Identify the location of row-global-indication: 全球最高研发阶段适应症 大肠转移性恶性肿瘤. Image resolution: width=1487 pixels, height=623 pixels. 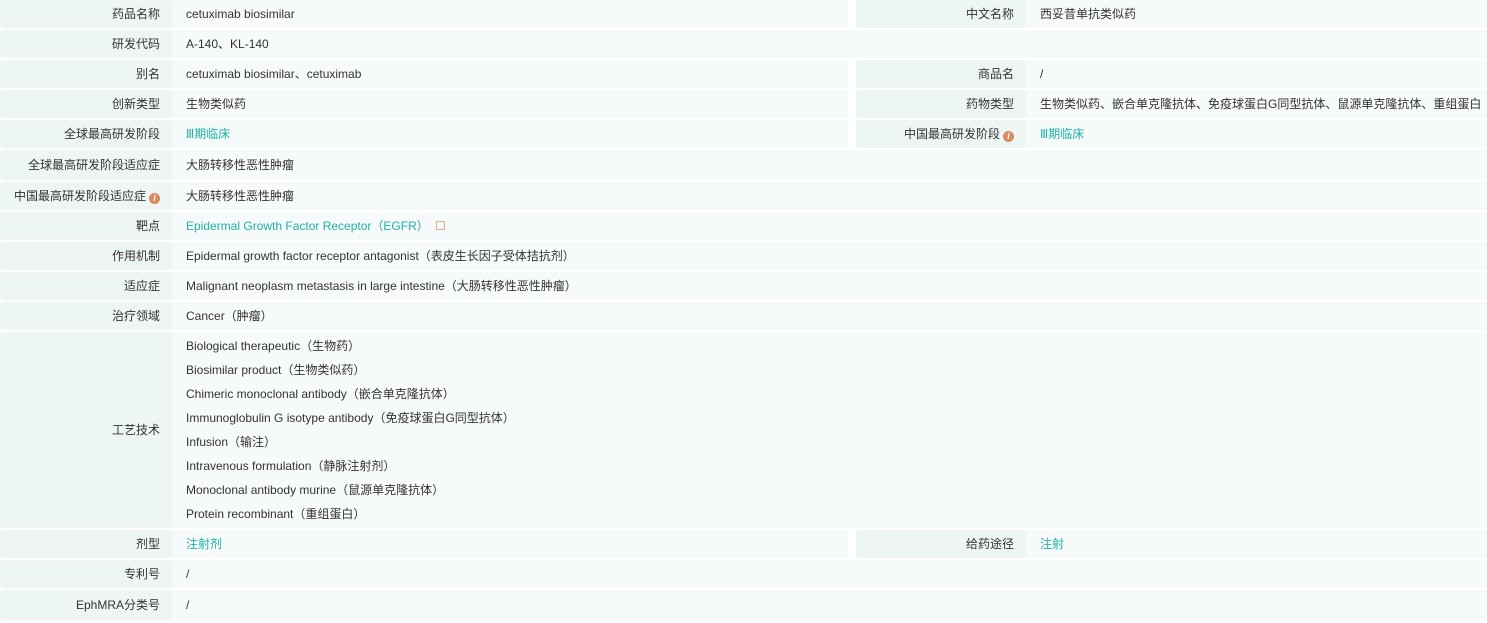
(743, 165).